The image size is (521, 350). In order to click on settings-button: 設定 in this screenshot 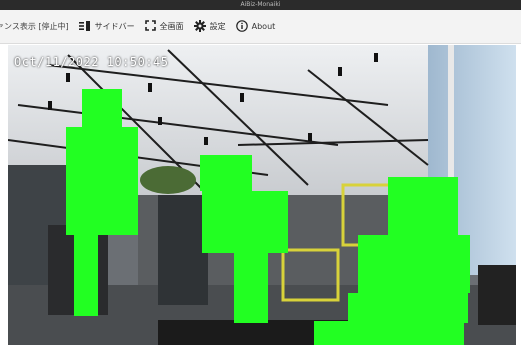, I will do `click(209, 26)`.